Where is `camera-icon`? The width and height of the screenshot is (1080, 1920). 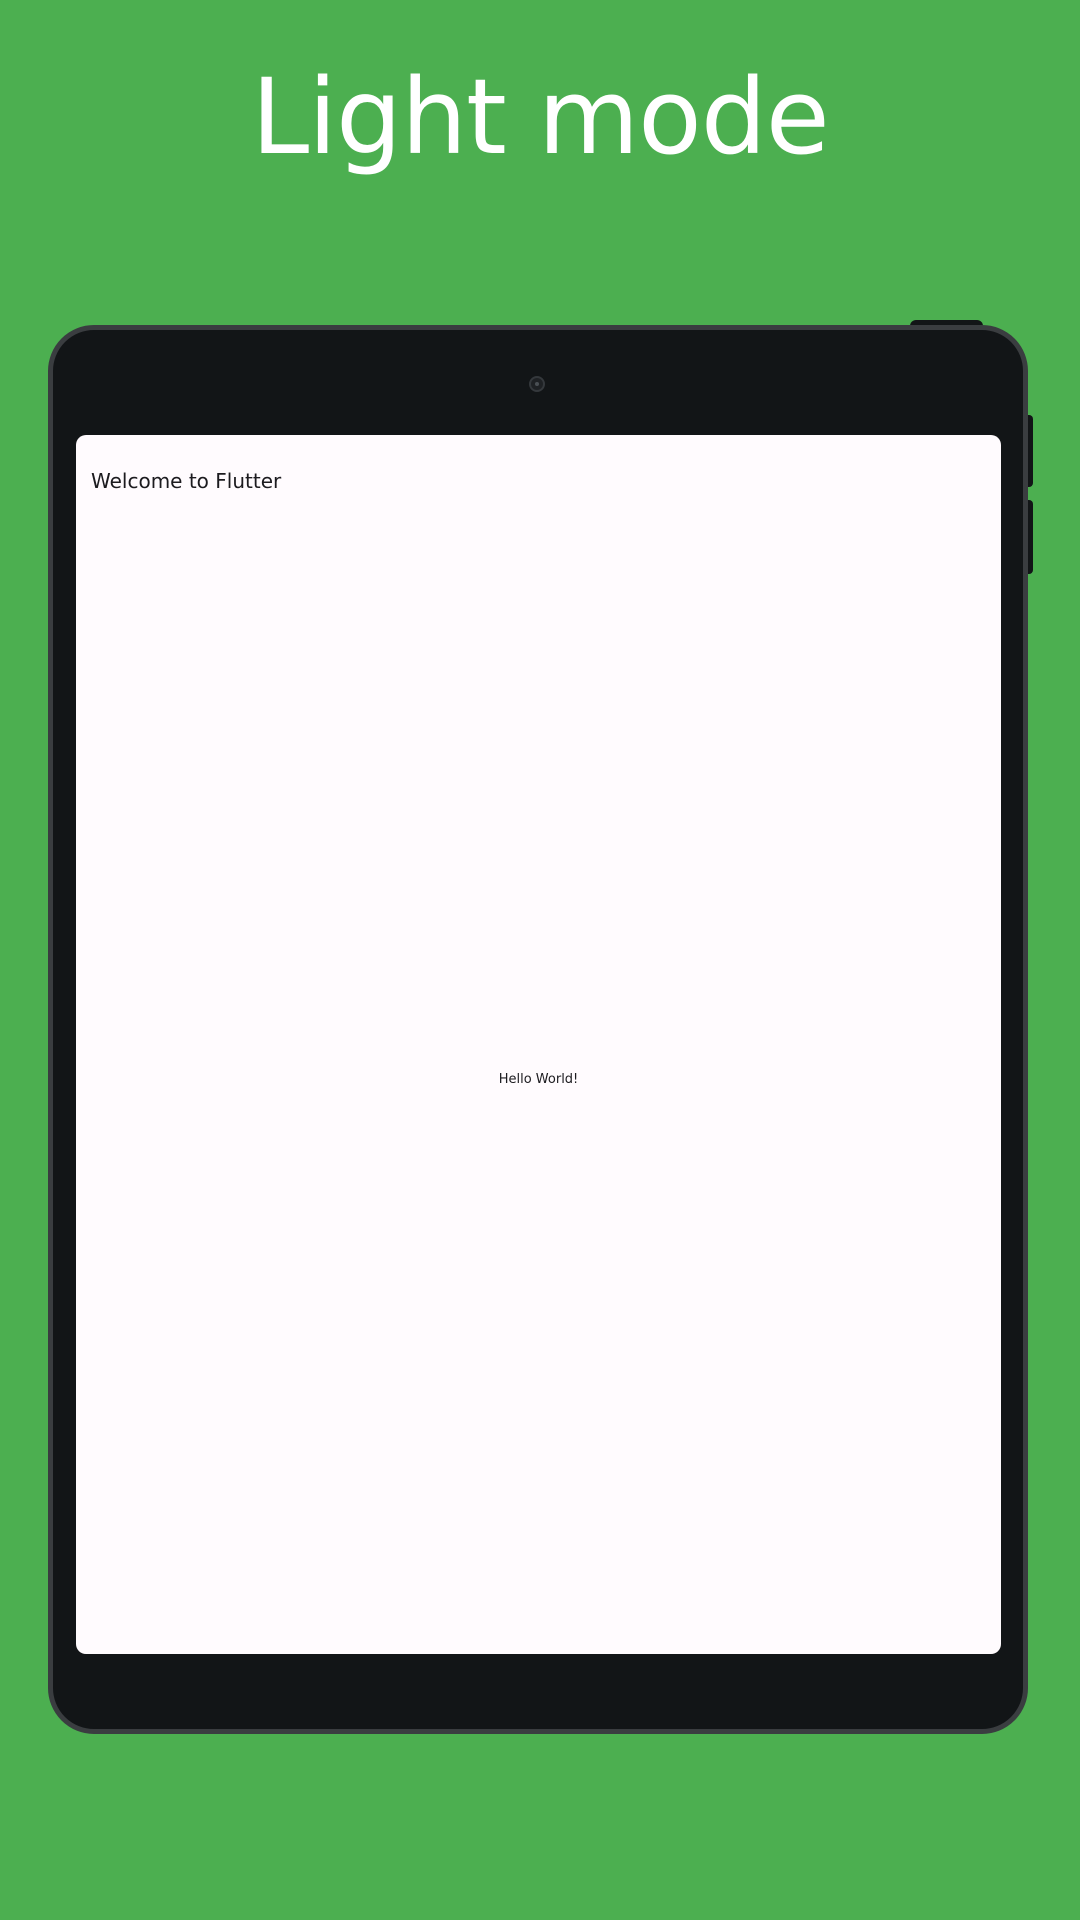
camera-icon is located at coordinates (537, 384).